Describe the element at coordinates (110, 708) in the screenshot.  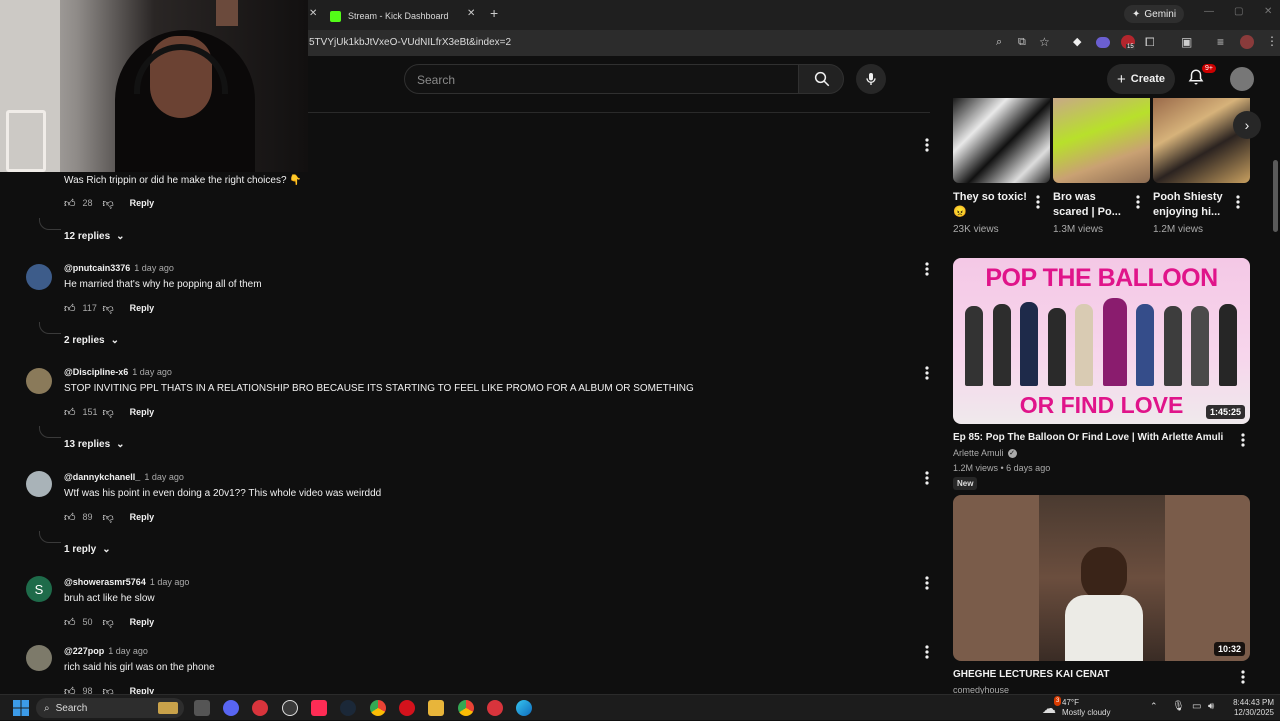
I see `taskbar-search: ⌕ Search` at that location.